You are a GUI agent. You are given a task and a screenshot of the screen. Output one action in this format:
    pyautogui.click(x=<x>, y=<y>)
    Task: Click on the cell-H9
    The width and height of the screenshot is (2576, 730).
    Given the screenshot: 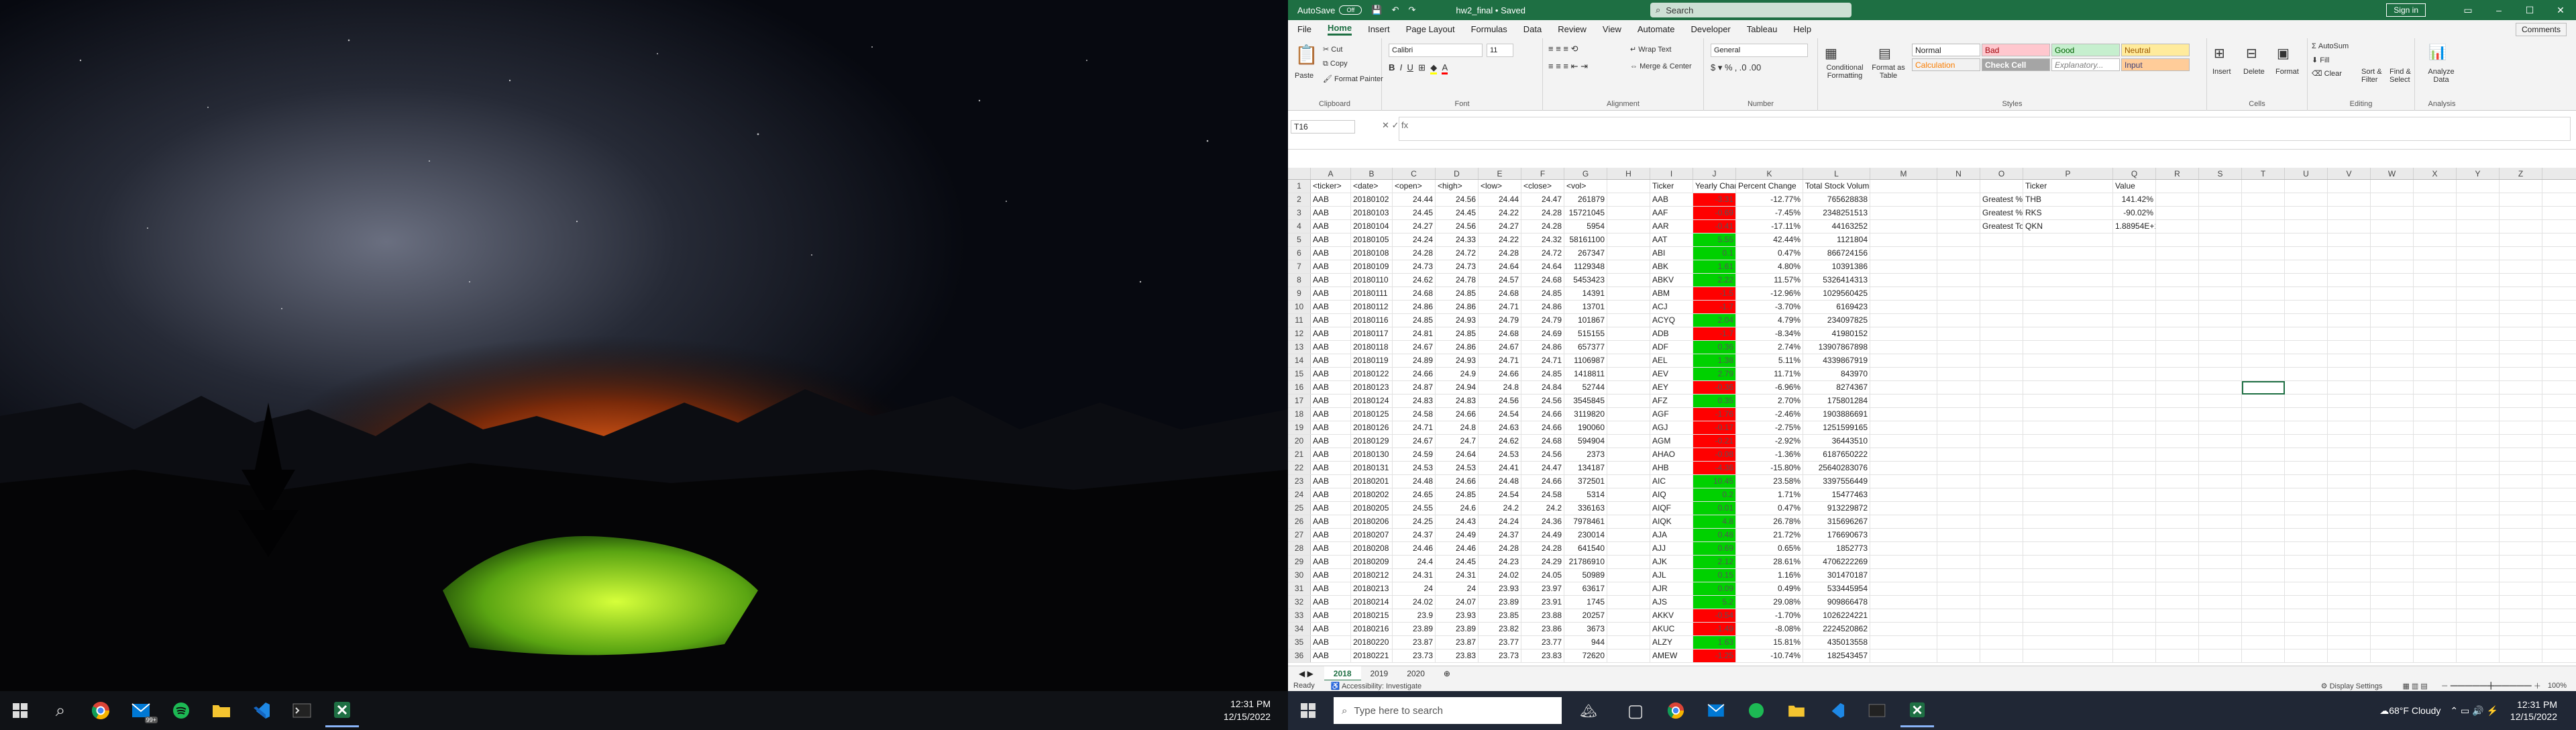 What is the action you would take?
    pyautogui.click(x=1628, y=293)
    